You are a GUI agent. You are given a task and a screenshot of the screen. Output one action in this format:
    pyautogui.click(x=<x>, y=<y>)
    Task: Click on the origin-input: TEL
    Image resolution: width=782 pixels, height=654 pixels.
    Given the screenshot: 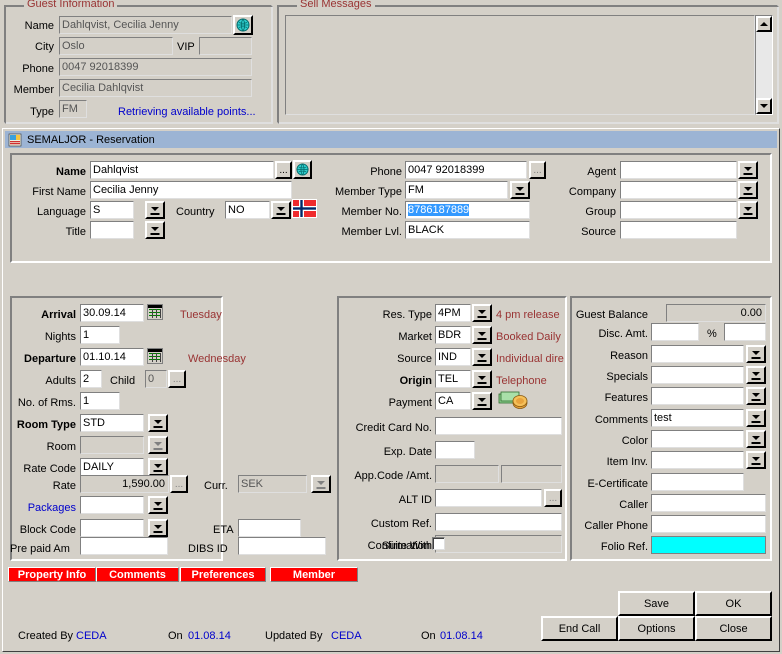 What is the action you would take?
    pyautogui.click(x=453, y=379)
    